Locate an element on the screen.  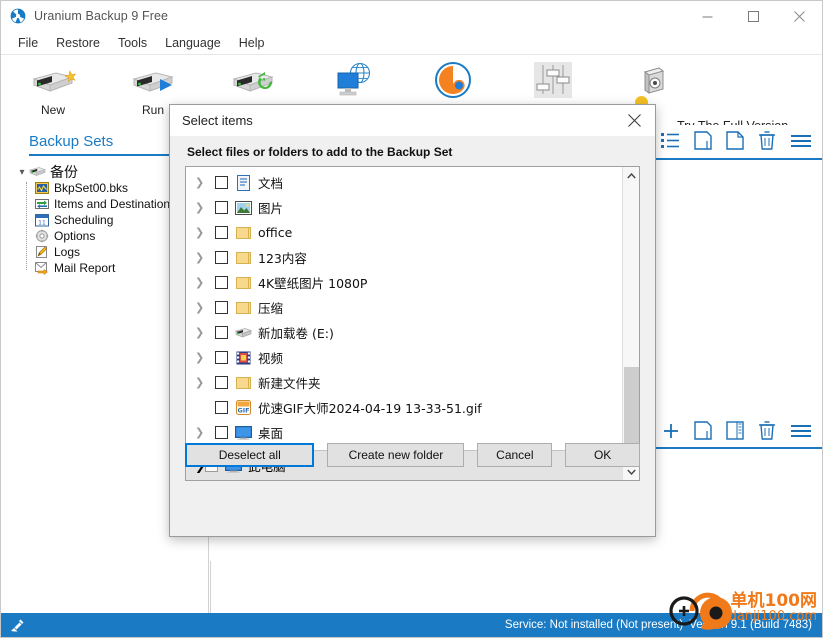
sidebar-item-label: BkpSet00.bks is located at coordinates (91, 188).